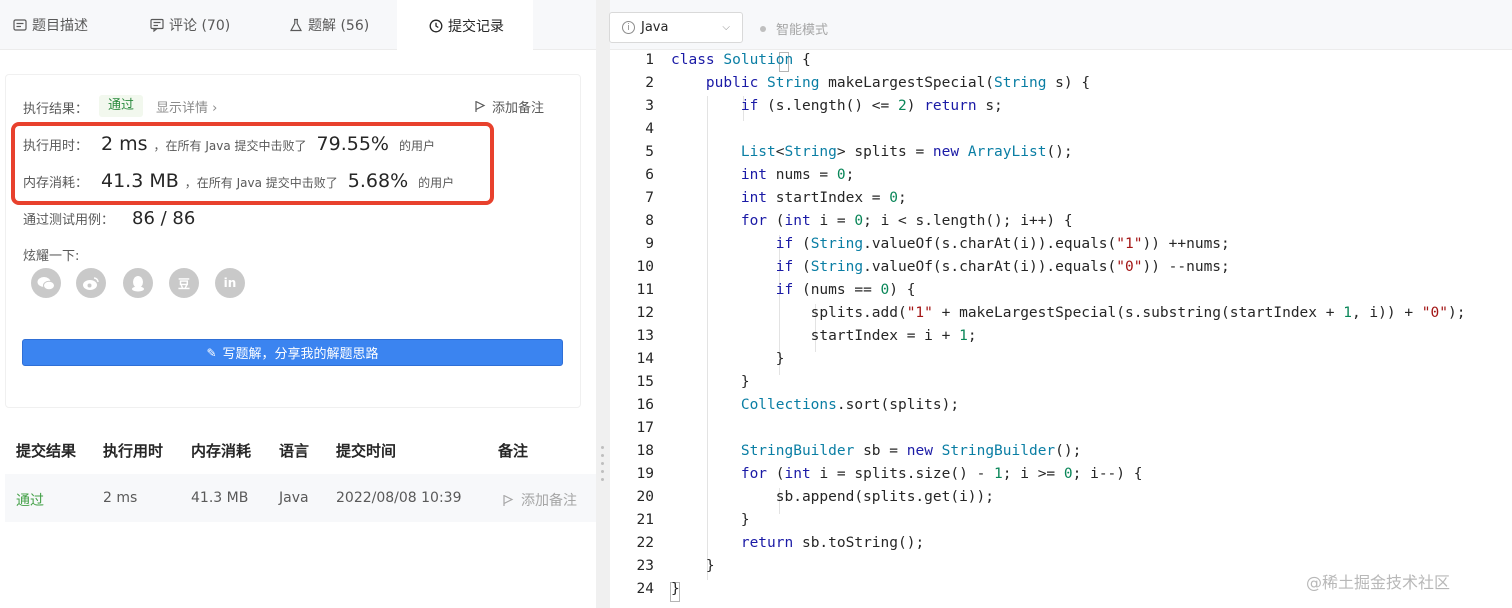  Describe the element at coordinates (211, 352) in the screenshot. I see `pencil-icon: ✎` at that location.